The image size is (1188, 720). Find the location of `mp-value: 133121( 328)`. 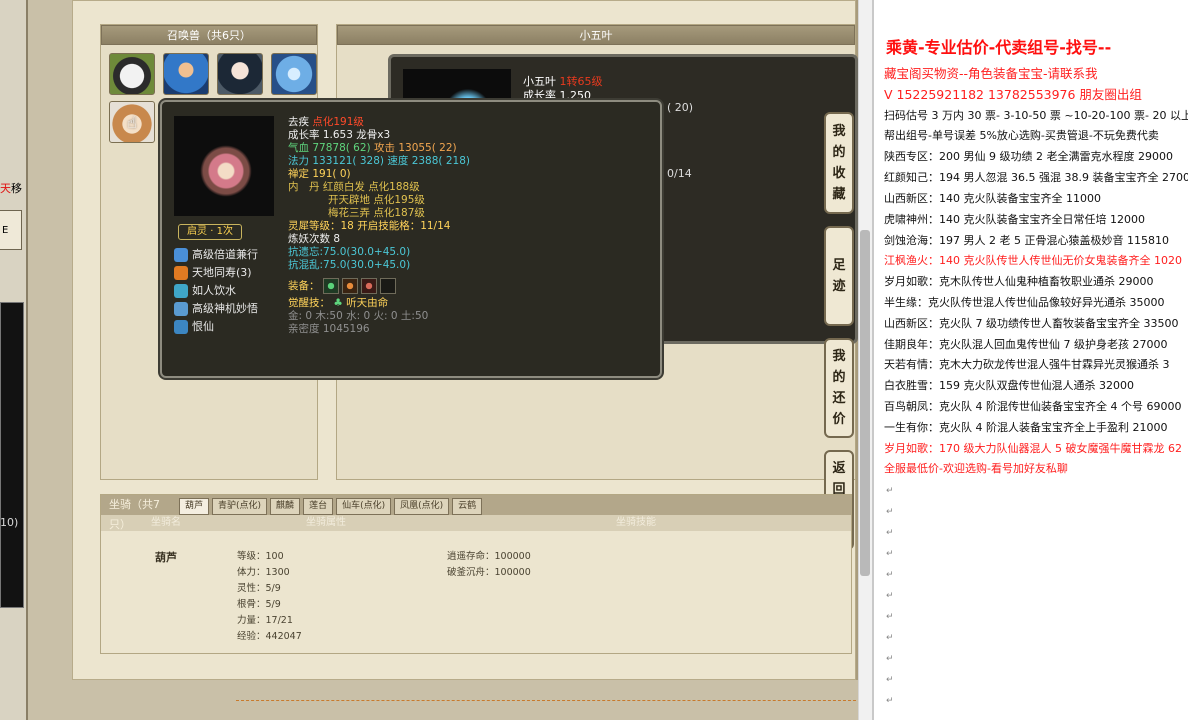

mp-value: 133121( 328) is located at coordinates (348, 161).